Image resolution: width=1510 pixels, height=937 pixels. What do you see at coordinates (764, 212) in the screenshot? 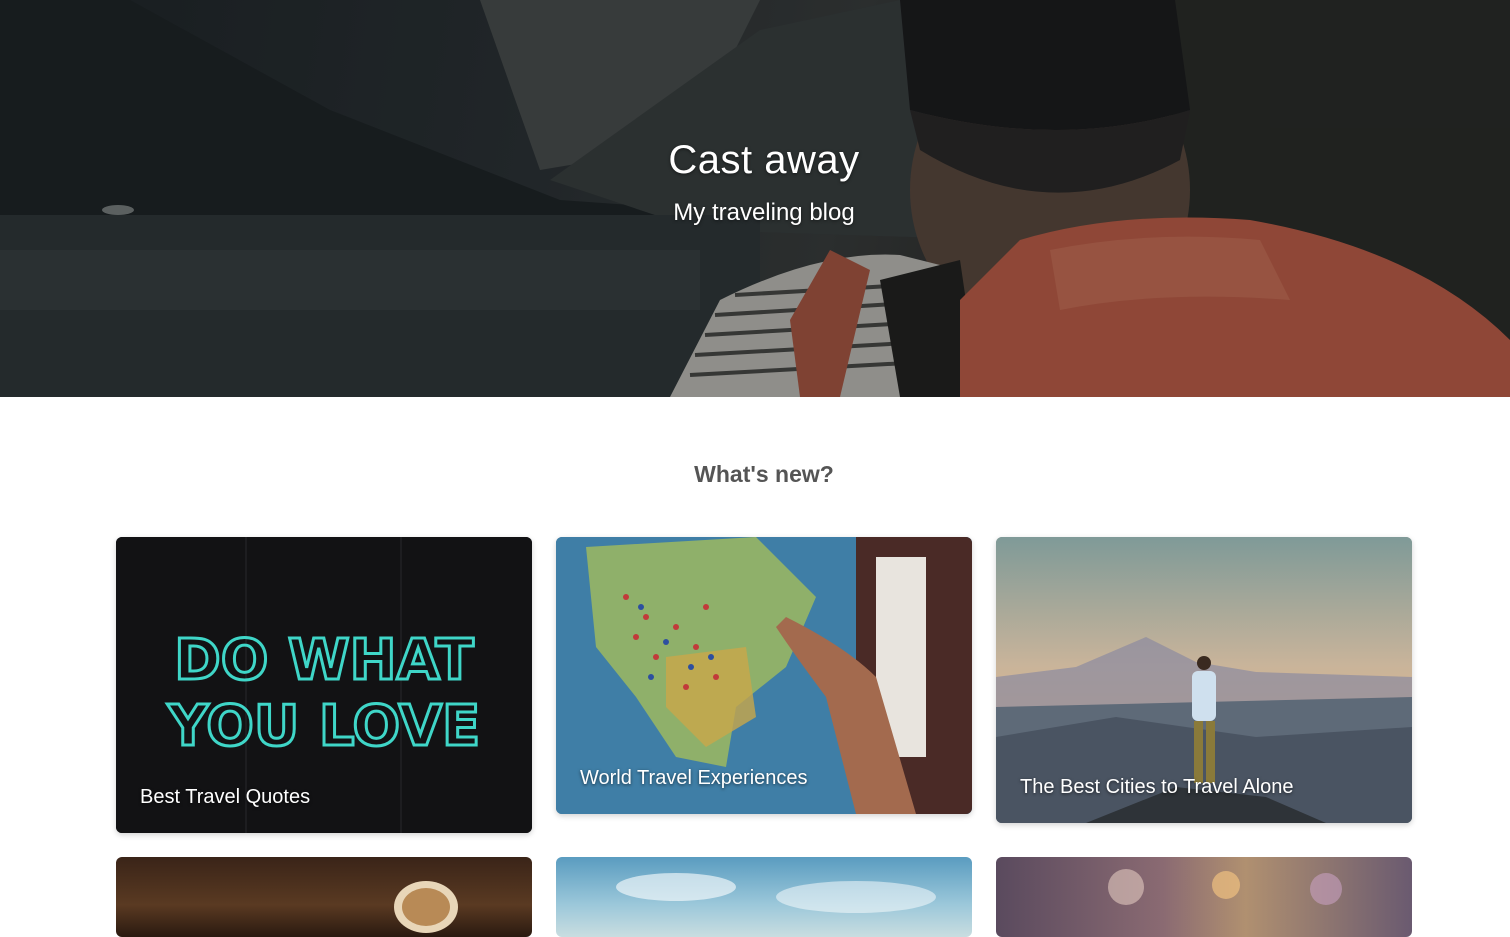
I see `site-subtitle: My traveling blog` at bounding box center [764, 212].